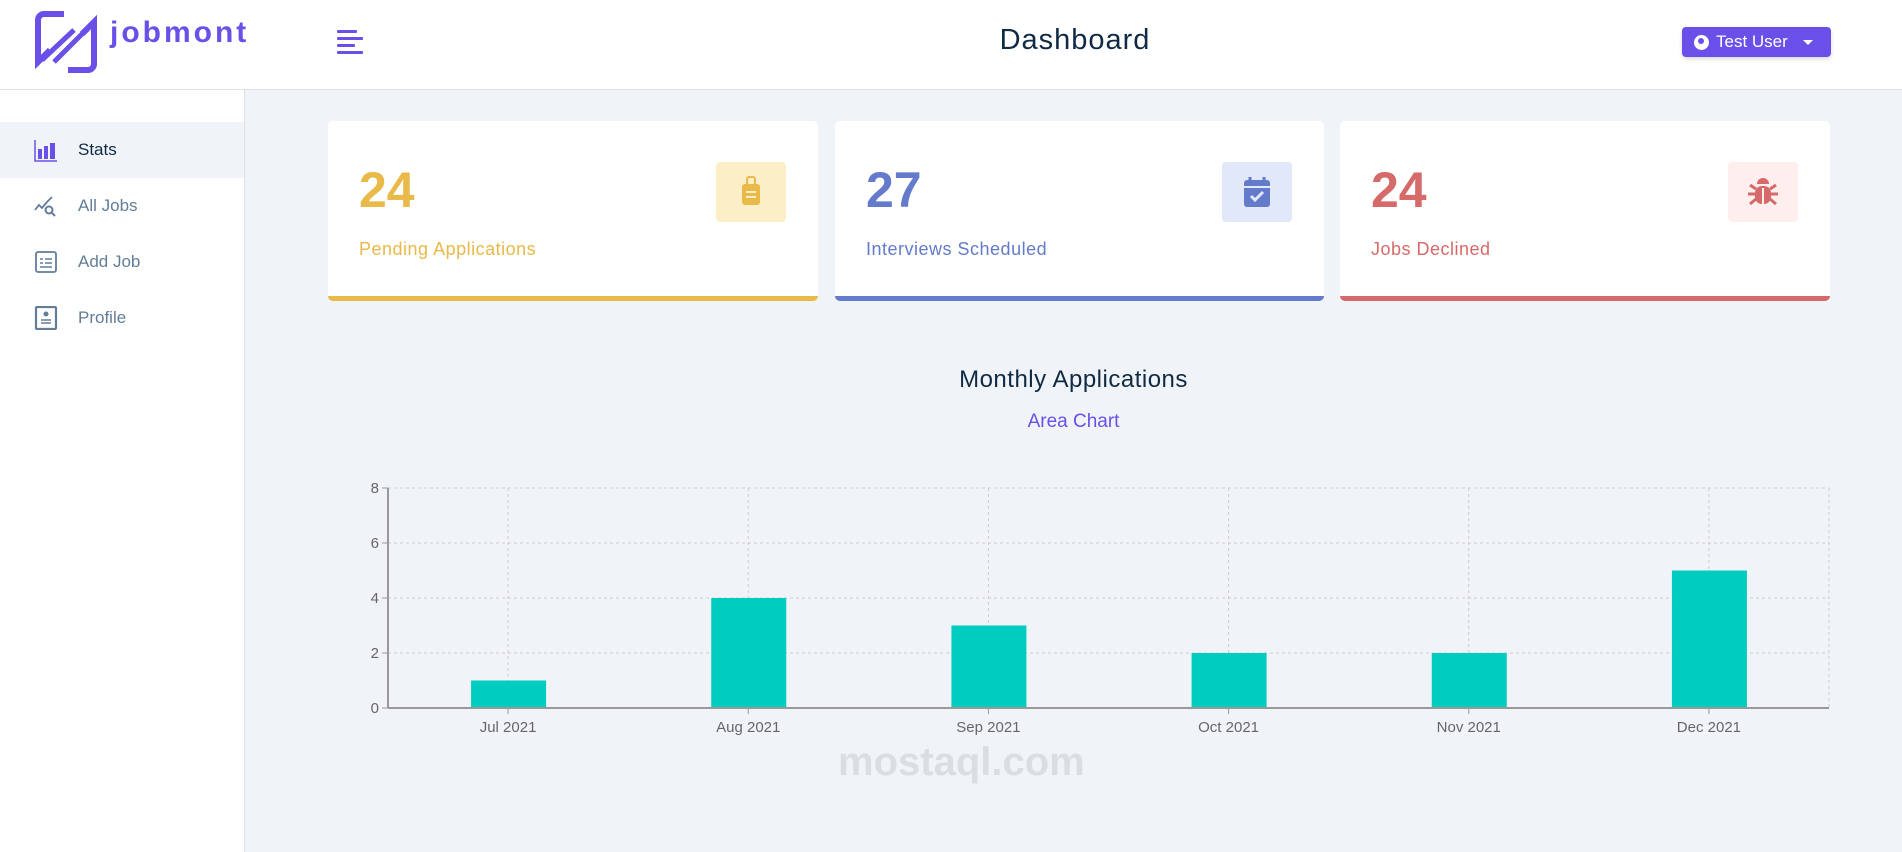 The image size is (1902, 852). I want to click on x-tick-label: Oct 2021, so click(1228, 727).